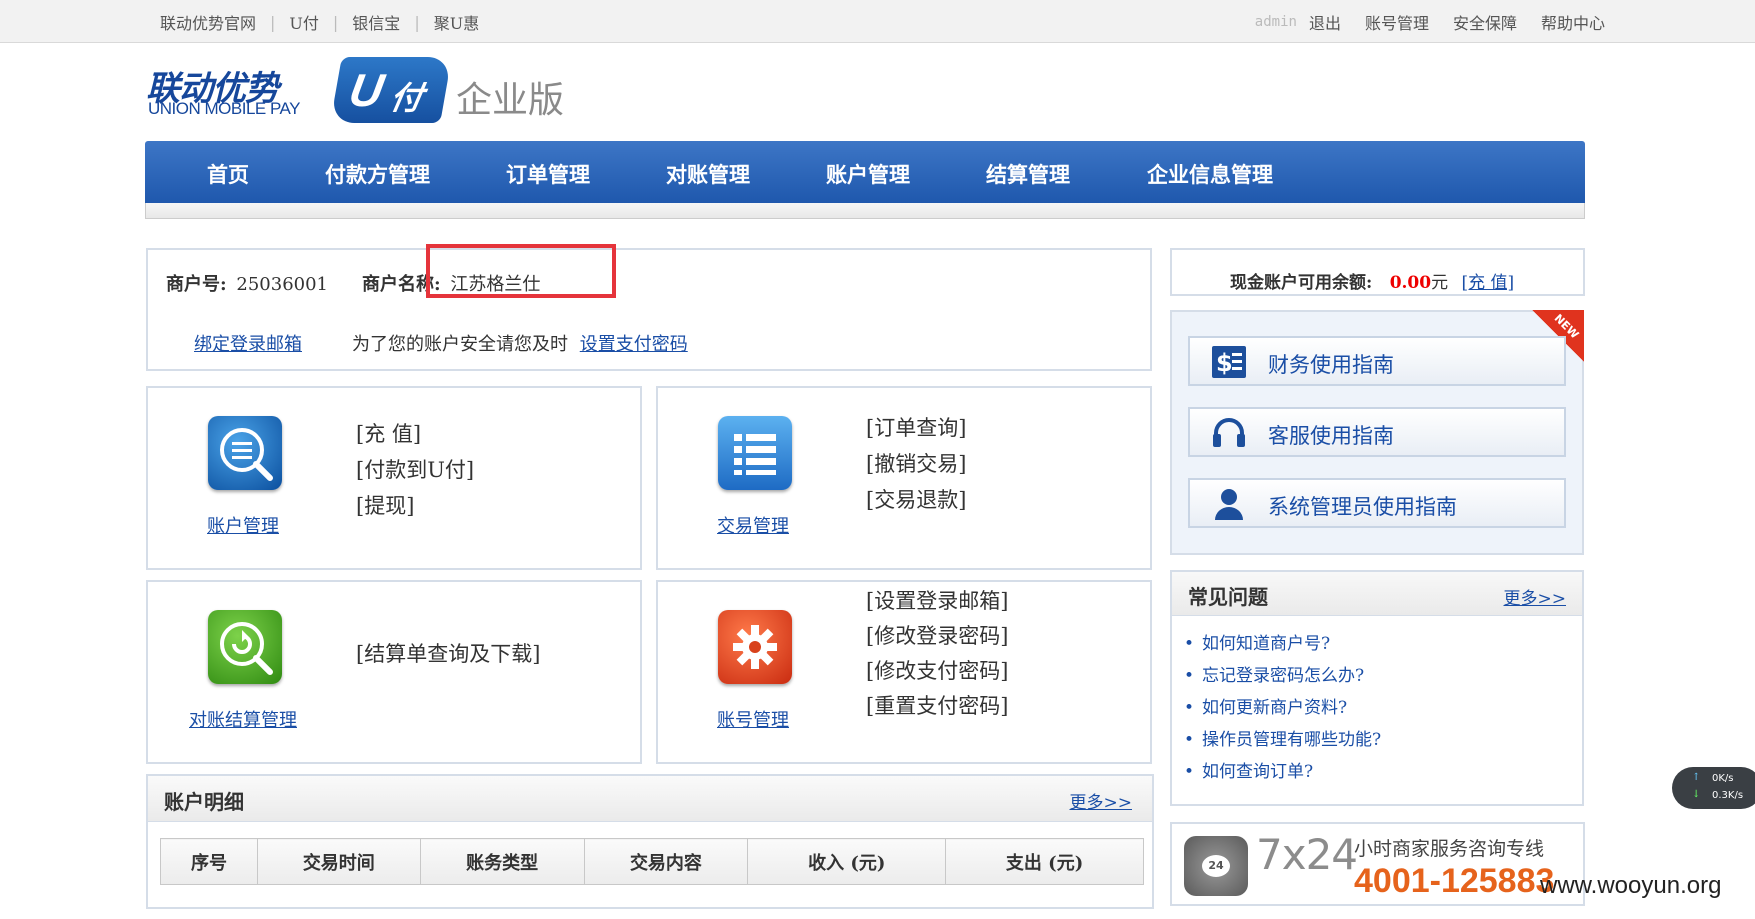 The width and height of the screenshot is (1755, 919). Describe the element at coordinates (376, 22) in the screenshot. I see `top-link-yinxinbao: 银信宝` at that location.